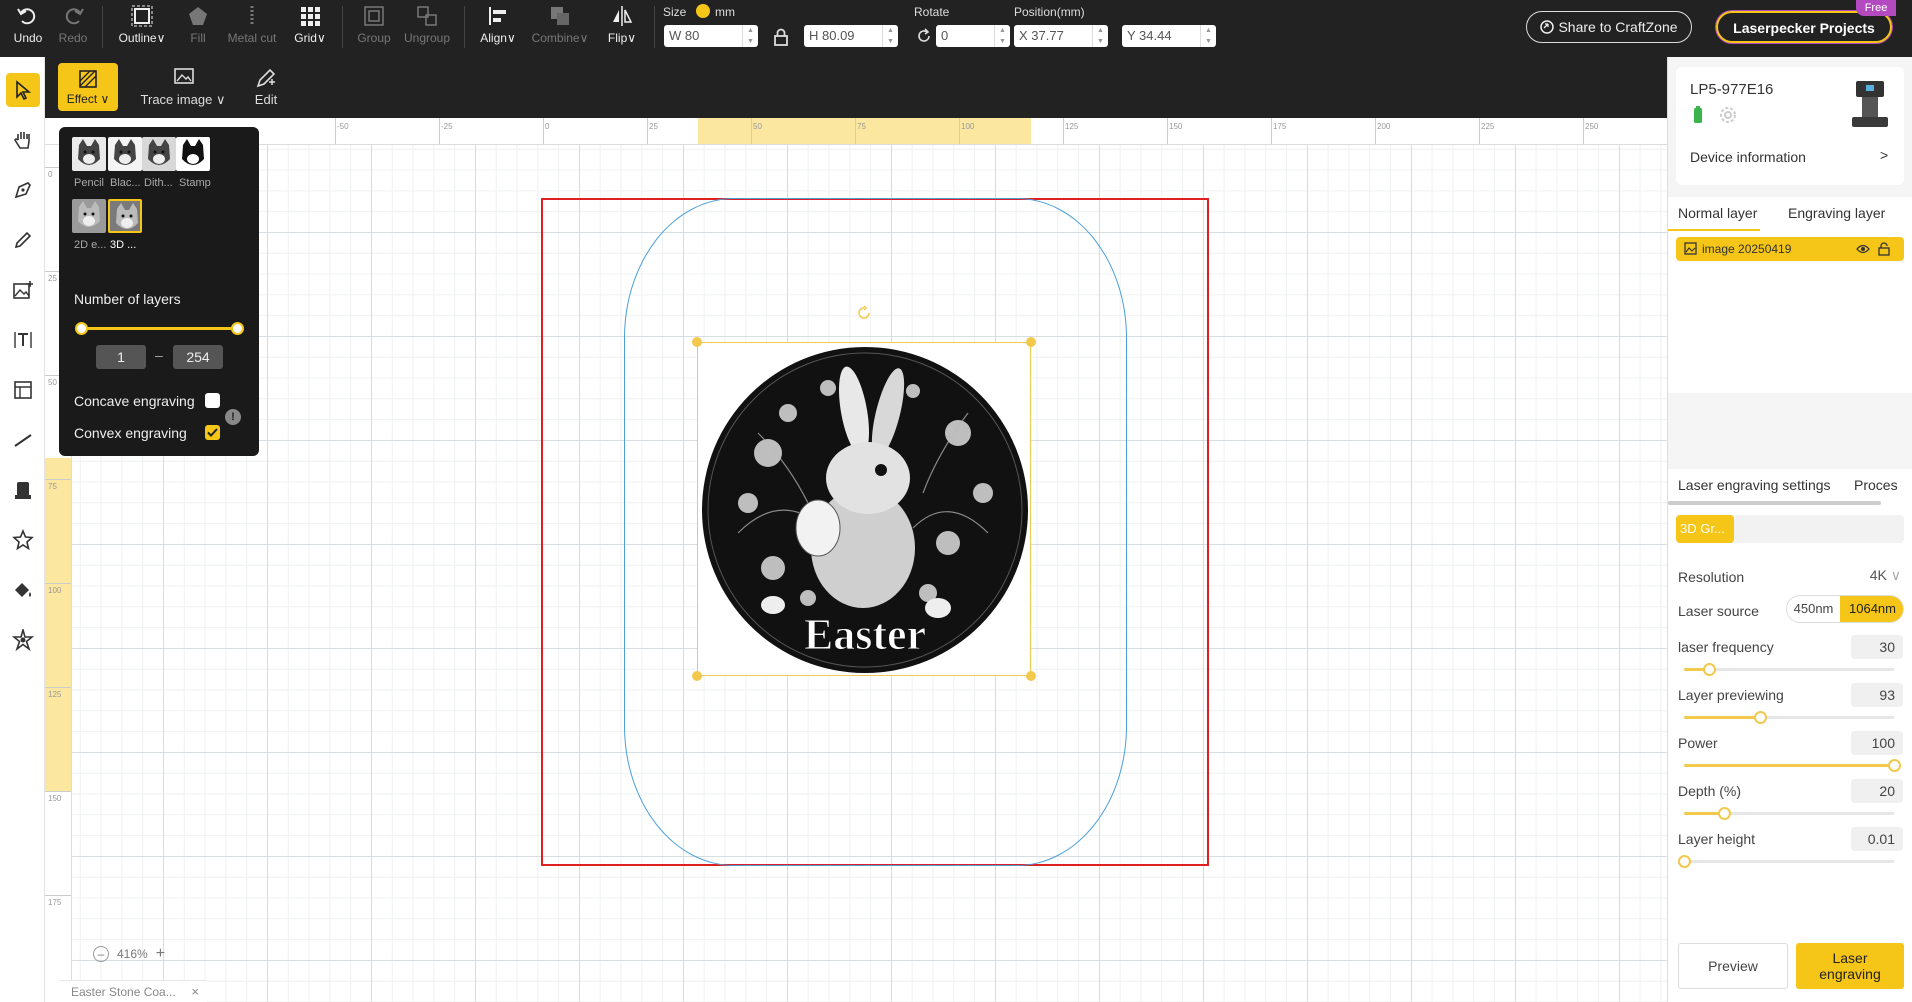 The width and height of the screenshot is (1912, 1002). Describe the element at coordinates (1836, 213) in the screenshot. I see `tab-engraving-layer: Engraving layer` at that location.